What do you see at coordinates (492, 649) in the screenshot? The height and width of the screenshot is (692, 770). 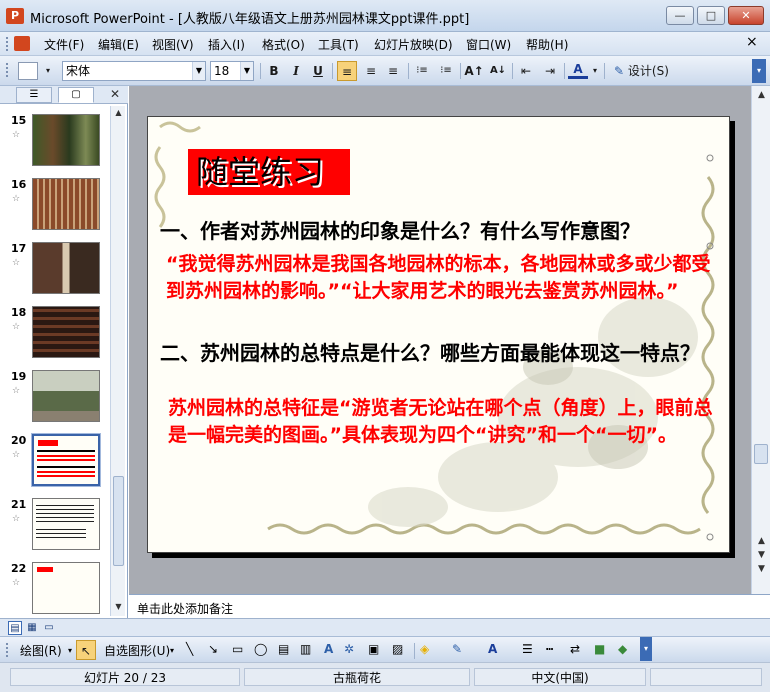 I see `font-color-icon: A` at bounding box center [492, 649].